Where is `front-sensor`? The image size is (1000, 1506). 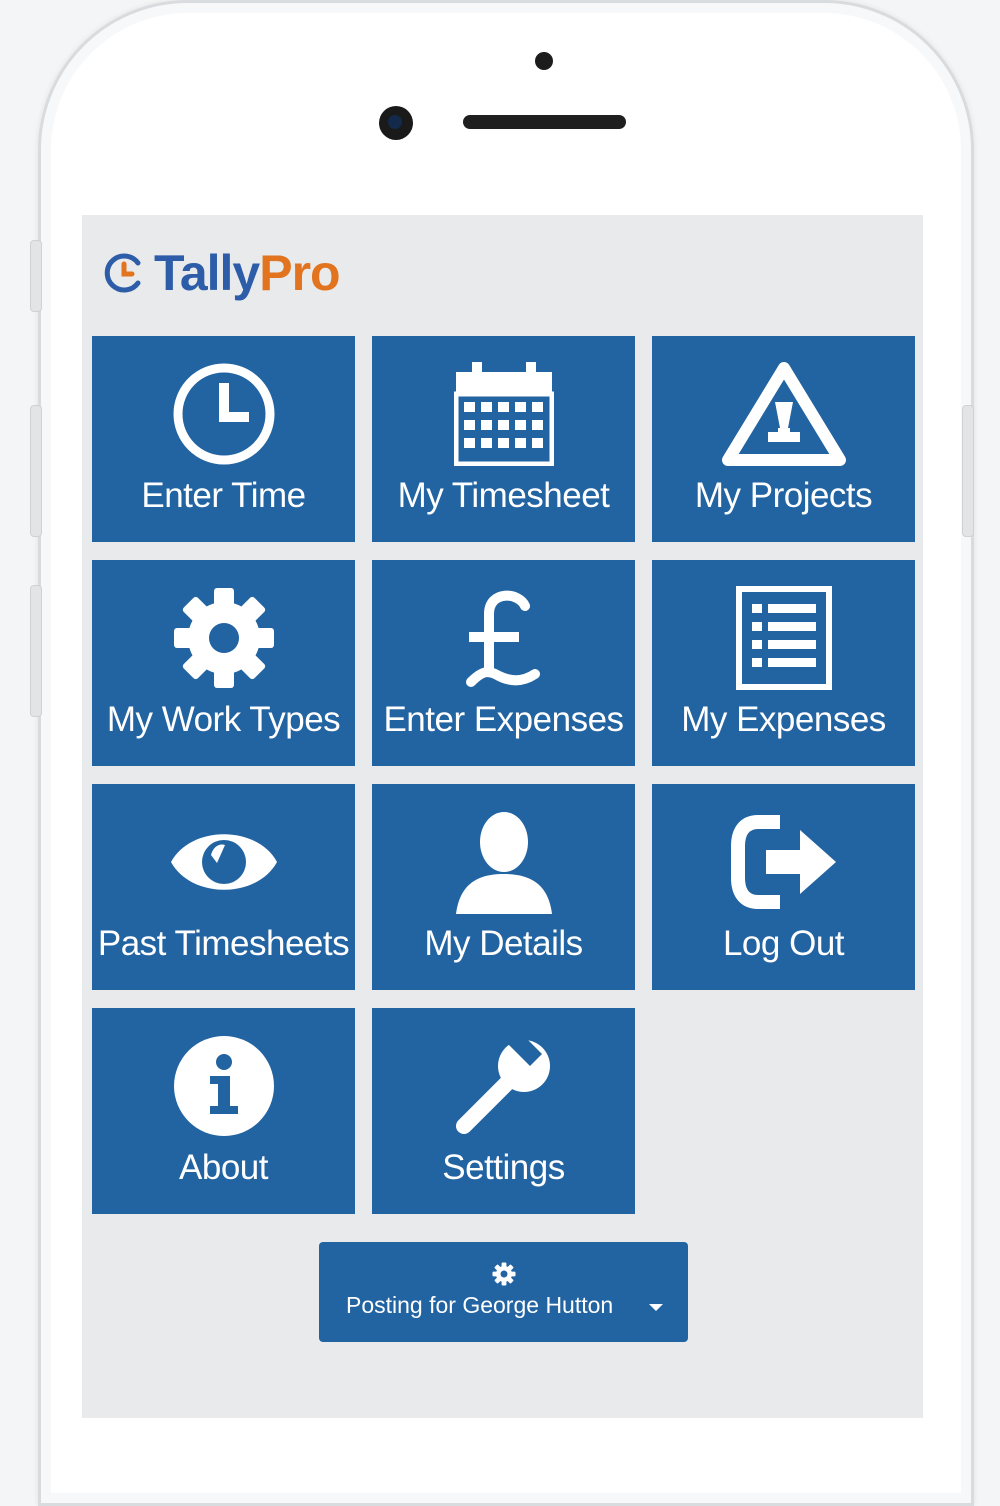 front-sensor is located at coordinates (544, 61).